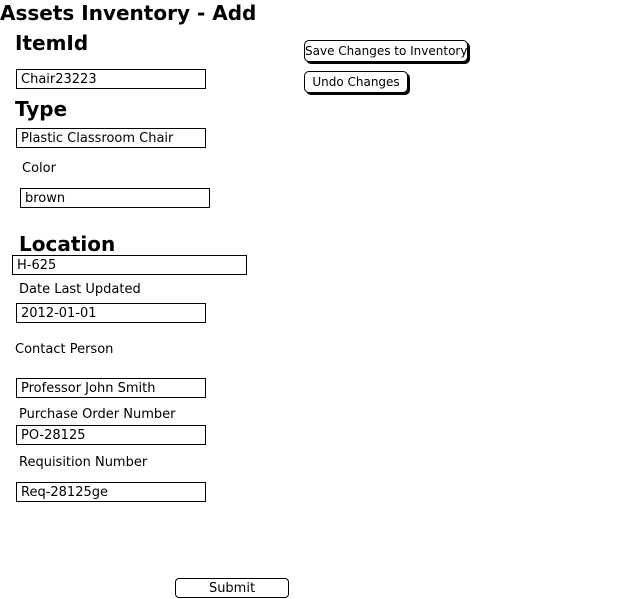 The image size is (640, 599). What do you see at coordinates (128, 13) in the screenshot?
I see `page-title: Assets Inventory - Add` at bounding box center [128, 13].